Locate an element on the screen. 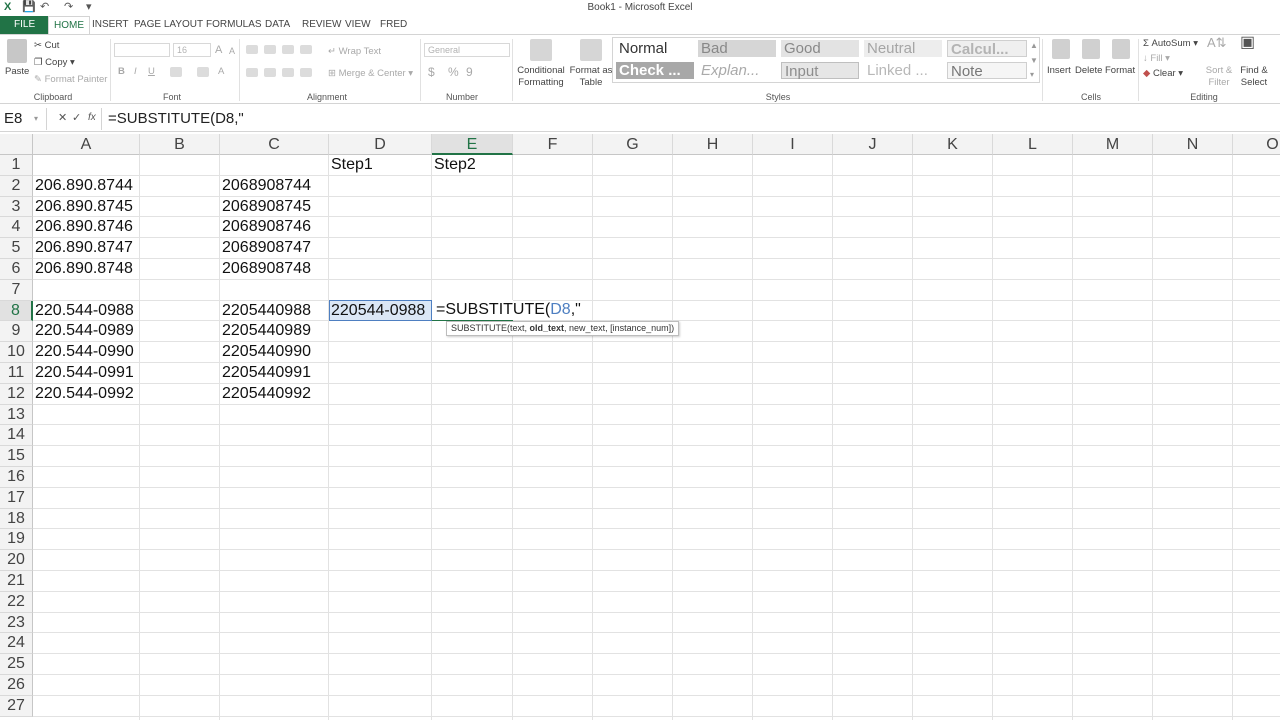  row-header-11: 11 is located at coordinates (16, 373).